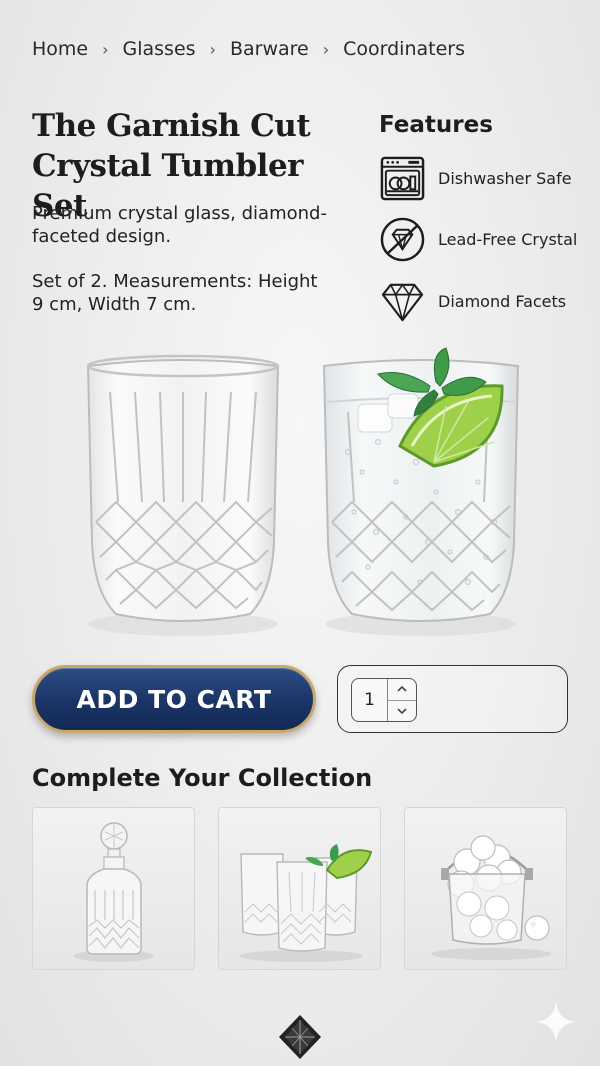  I want to click on decanter-image, so click(114, 892).